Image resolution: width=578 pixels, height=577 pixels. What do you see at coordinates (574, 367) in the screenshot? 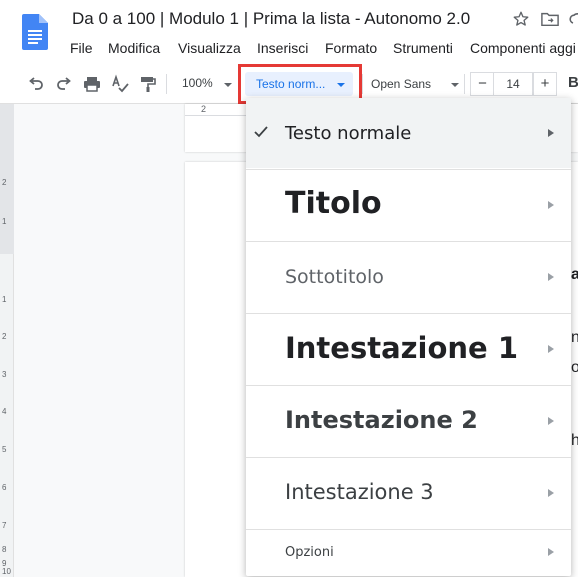
I see `page-text-fragment: o` at bounding box center [574, 367].